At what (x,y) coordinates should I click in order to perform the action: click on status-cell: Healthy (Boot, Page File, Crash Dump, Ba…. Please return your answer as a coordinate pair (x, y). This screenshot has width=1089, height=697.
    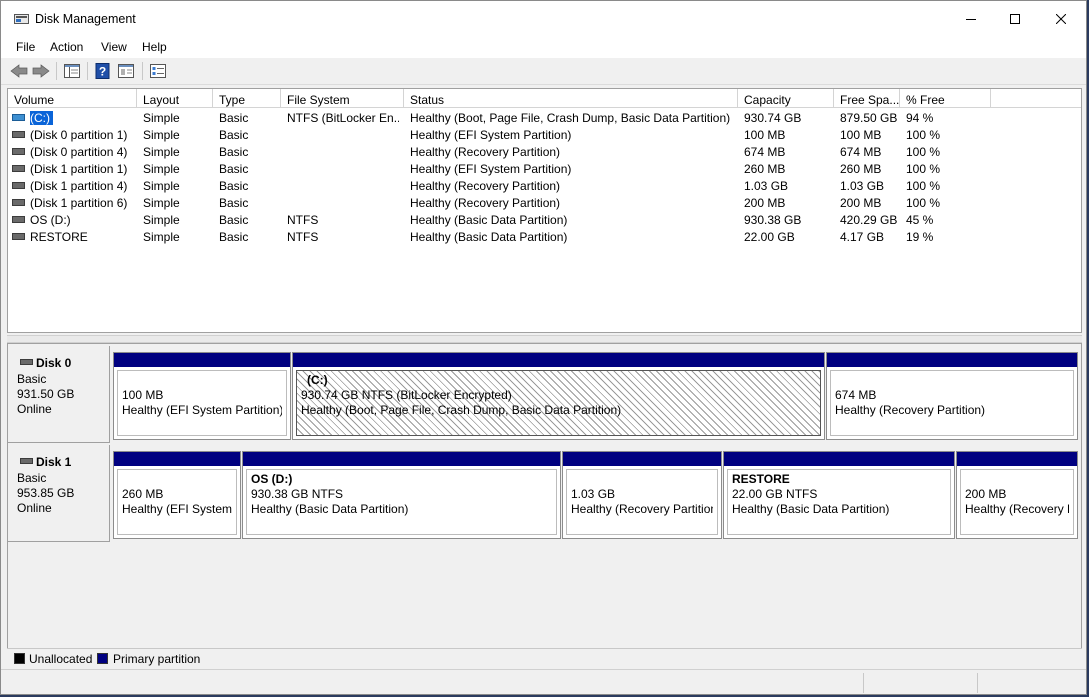
    Looking at the image, I should click on (570, 118).